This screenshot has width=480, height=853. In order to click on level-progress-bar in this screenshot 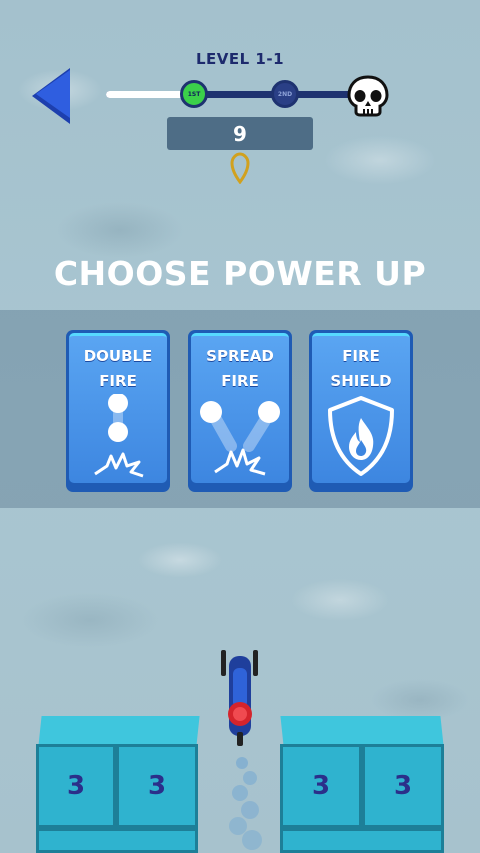, I will do `click(230, 94)`.